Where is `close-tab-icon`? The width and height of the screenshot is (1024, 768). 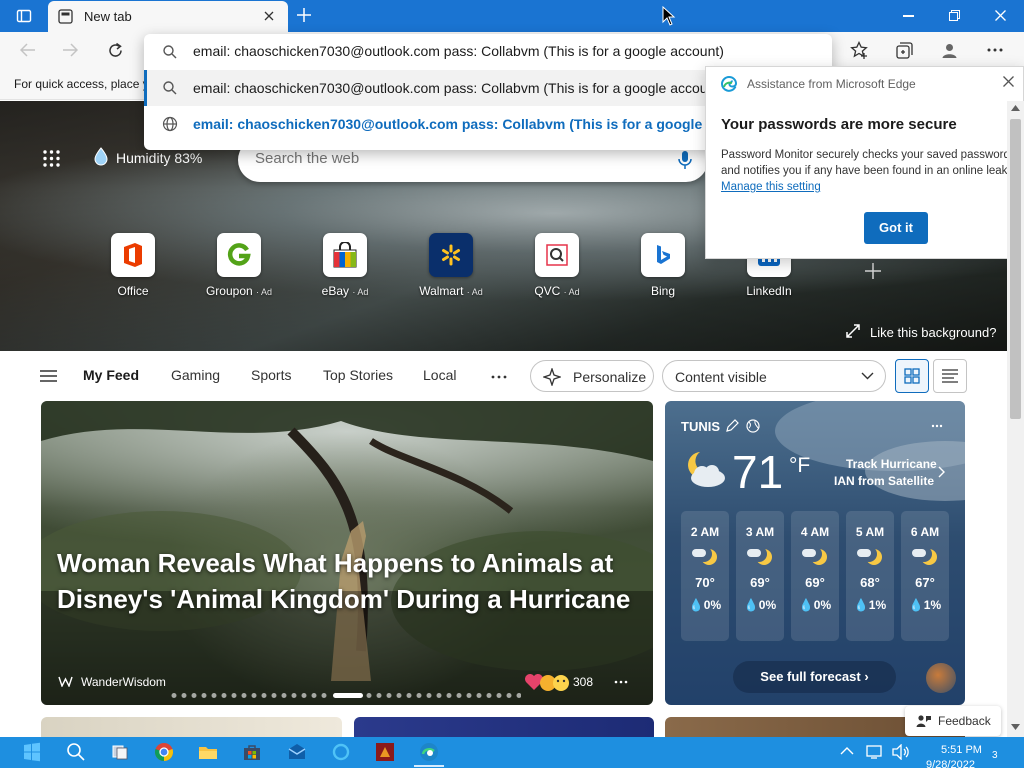
close-tab-icon is located at coordinates (269, 16).